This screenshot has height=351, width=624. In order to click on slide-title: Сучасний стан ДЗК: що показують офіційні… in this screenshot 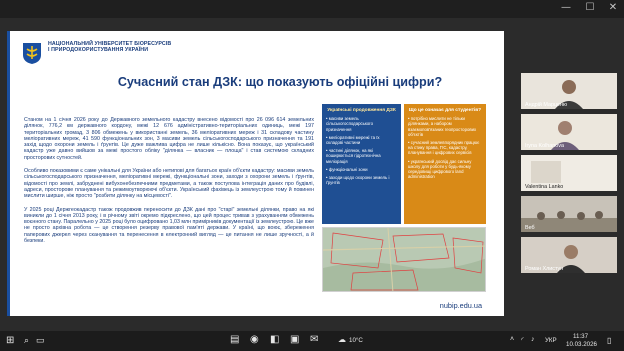, I will do `click(280, 82)`.